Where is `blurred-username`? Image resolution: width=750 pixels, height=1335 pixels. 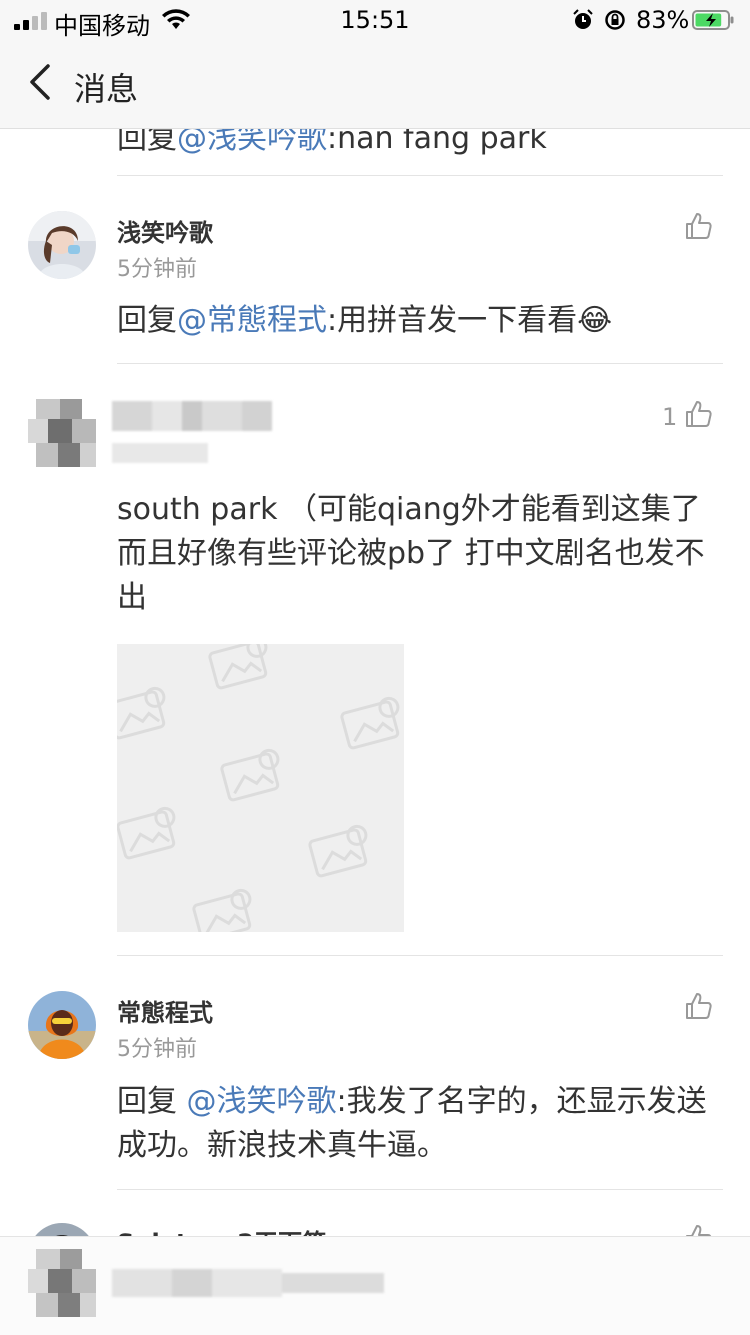
blurred-username is located at coordinates (192, 416).